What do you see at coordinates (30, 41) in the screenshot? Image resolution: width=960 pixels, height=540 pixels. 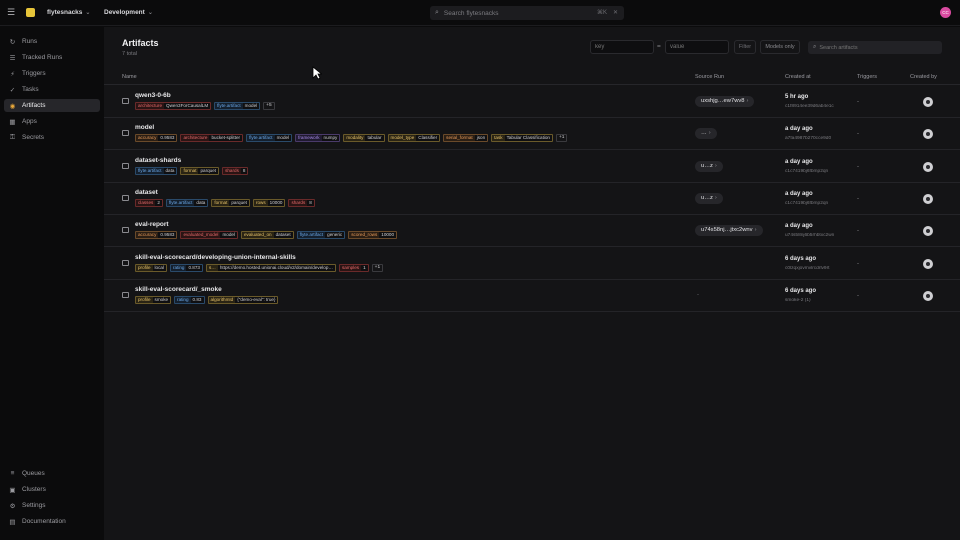 I see `sidebar-item-label: Runs` at bounding box center [30, 41].